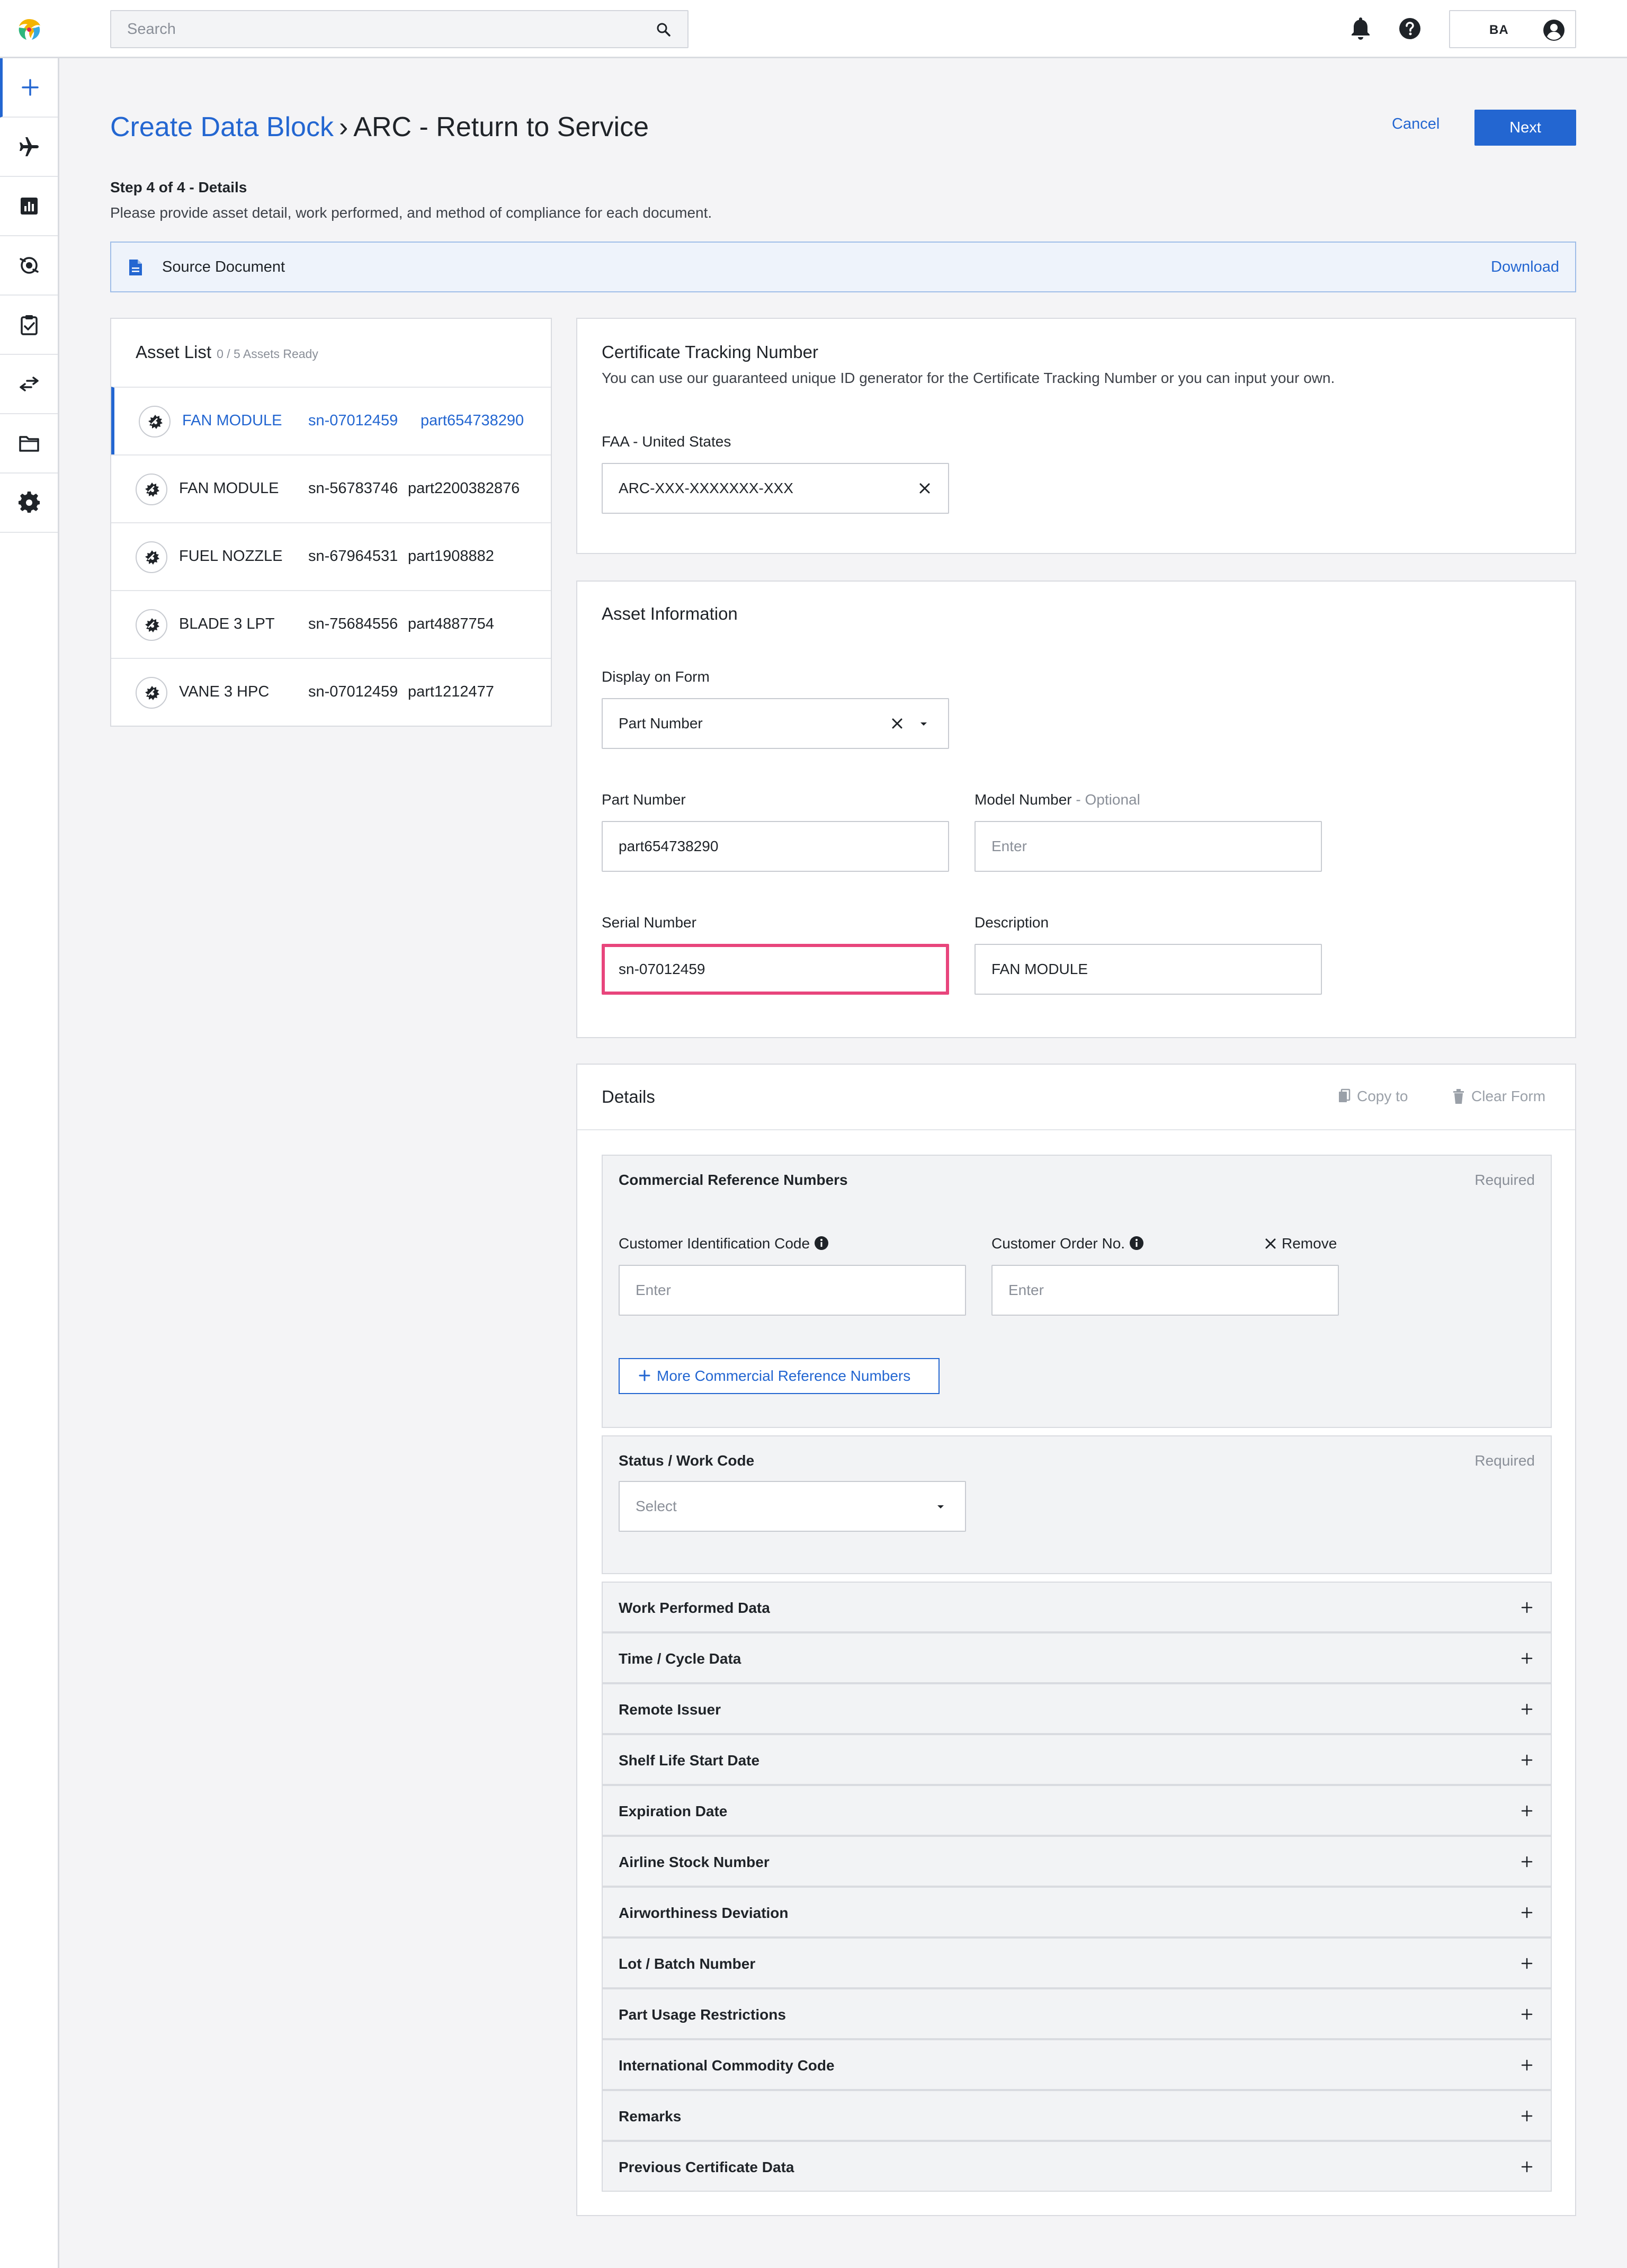 The height and width of the screenshot is (2268, 1627). Describe the element at coordinates (706, 2167) in the screenshot. I see `accordion-title: Previous Certificate Data` at that location.